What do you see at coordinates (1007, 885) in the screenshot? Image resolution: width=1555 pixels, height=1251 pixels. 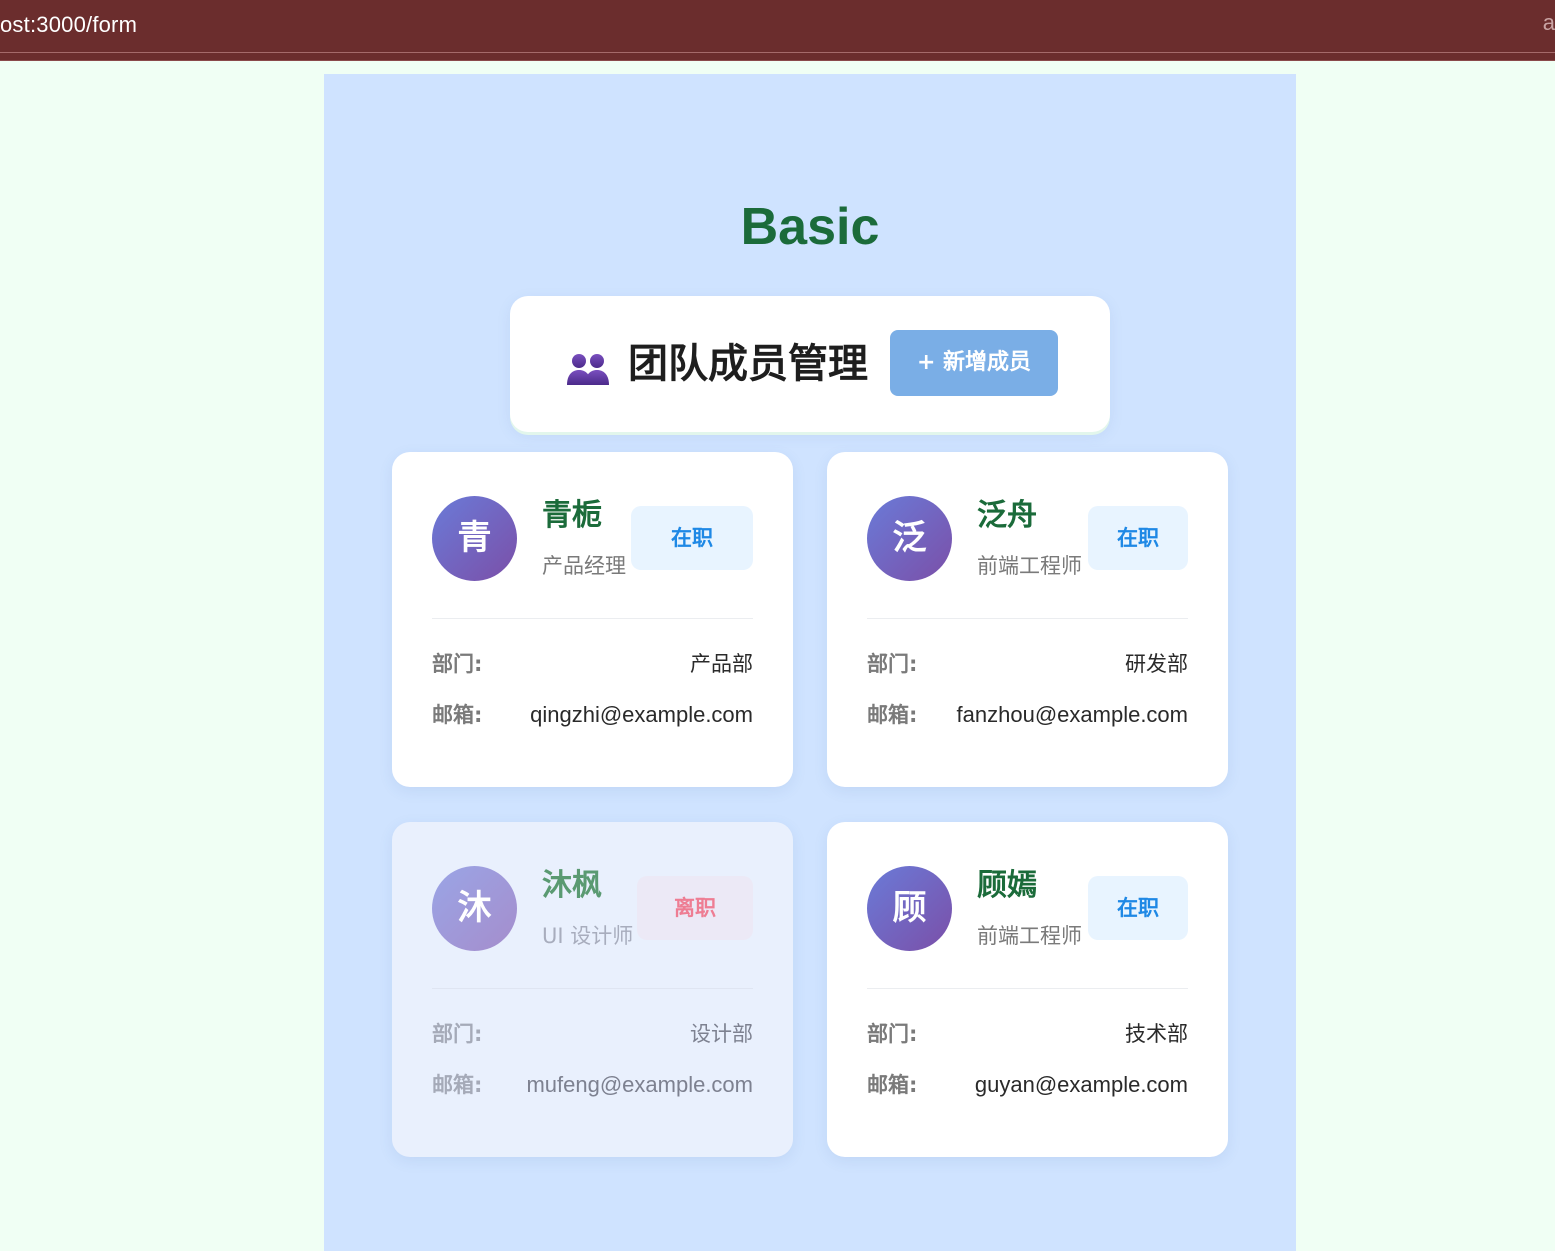 I see `member-name: 顾嫣` at bounding box center [1007, 885].